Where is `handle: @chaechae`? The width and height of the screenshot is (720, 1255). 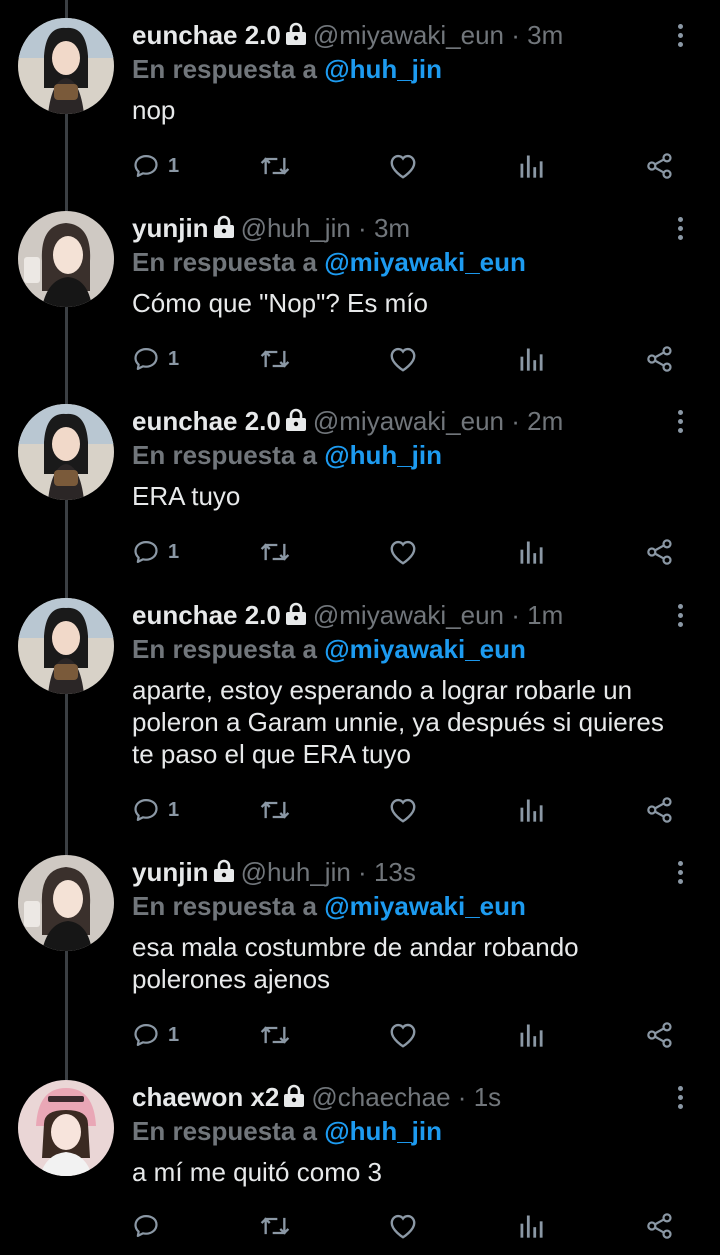
handle: @chaechae is located at coordinates (380, 1097).